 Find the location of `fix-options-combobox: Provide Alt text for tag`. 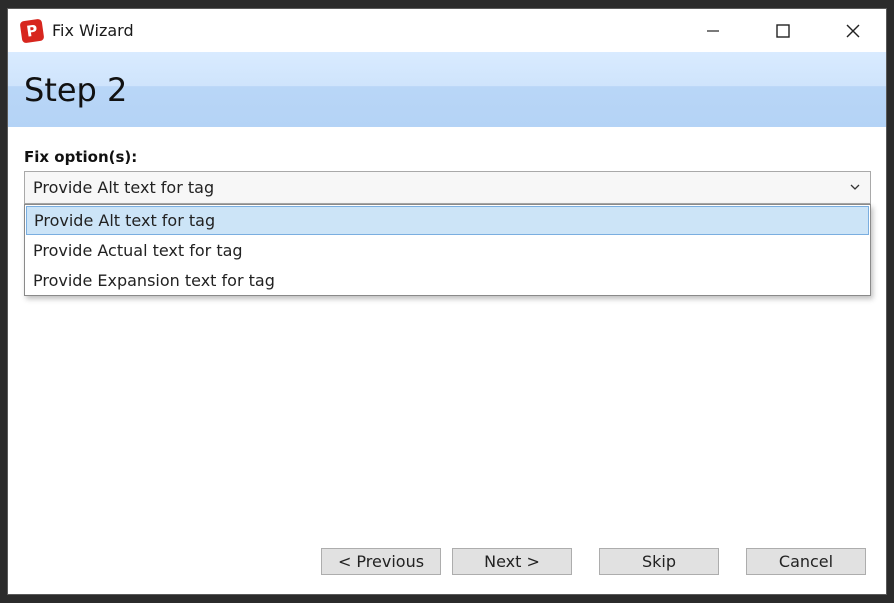

fix-options-combobox: Provide Alt text for tag is located at coordinates (447, 187).